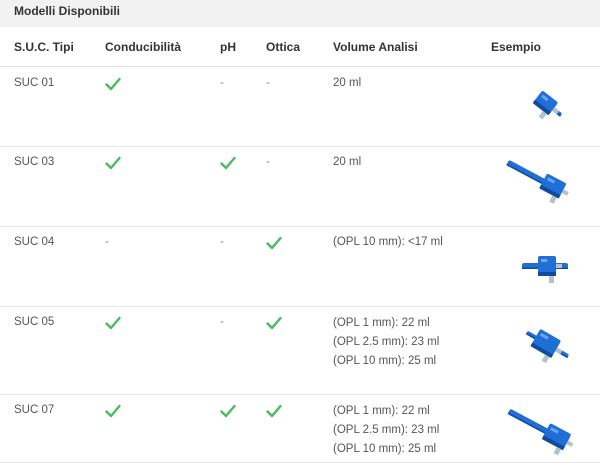  I want to click on column-header-volume: Volume Analisi, so click(375, 47).